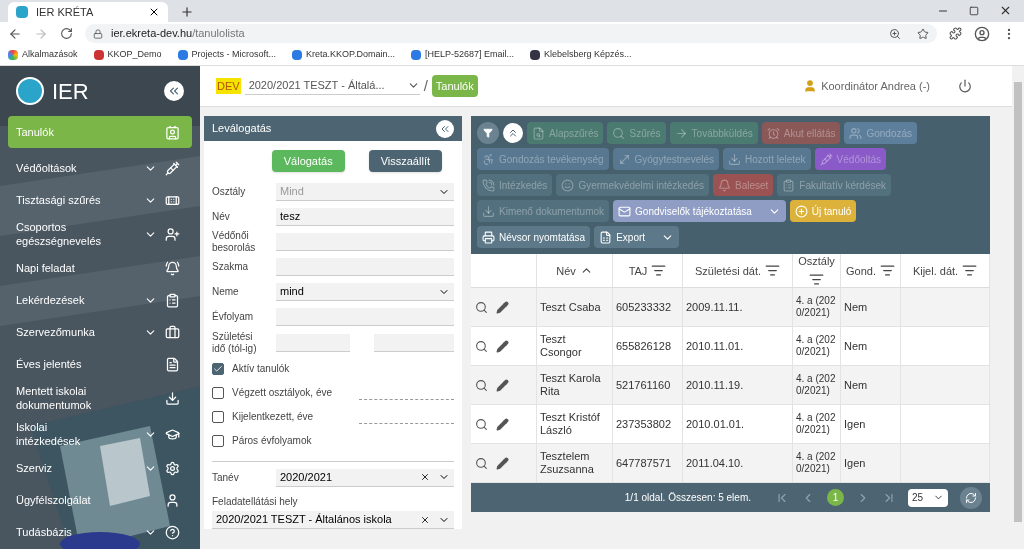 This screenshot has height=549, width=1024. What do you see at coordinates (100, 364) in the screenshot?
I see `sidebar-item: Éves jelentés` at bounding box center [100, 364].